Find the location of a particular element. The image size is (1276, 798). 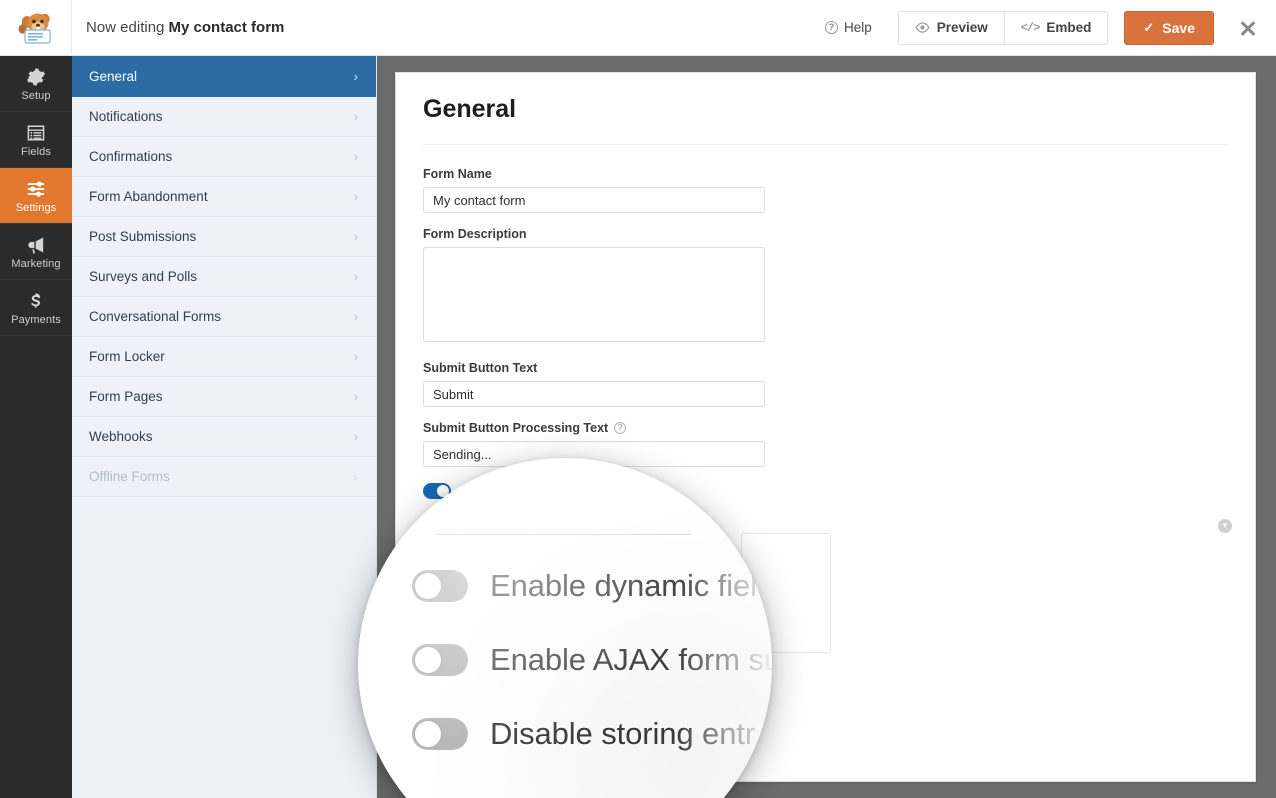

help-label: Help is located at coordinates (857, 27).